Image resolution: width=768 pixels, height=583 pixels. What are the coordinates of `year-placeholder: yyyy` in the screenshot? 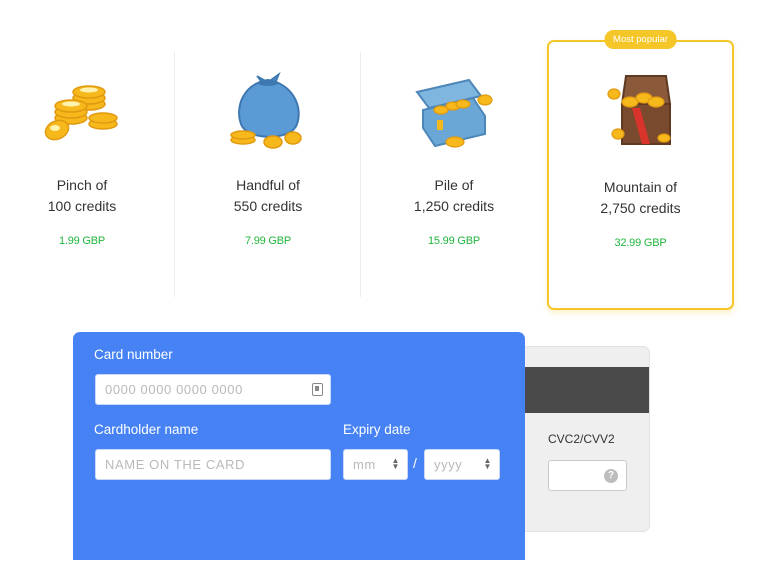 It's located at (448, 464).